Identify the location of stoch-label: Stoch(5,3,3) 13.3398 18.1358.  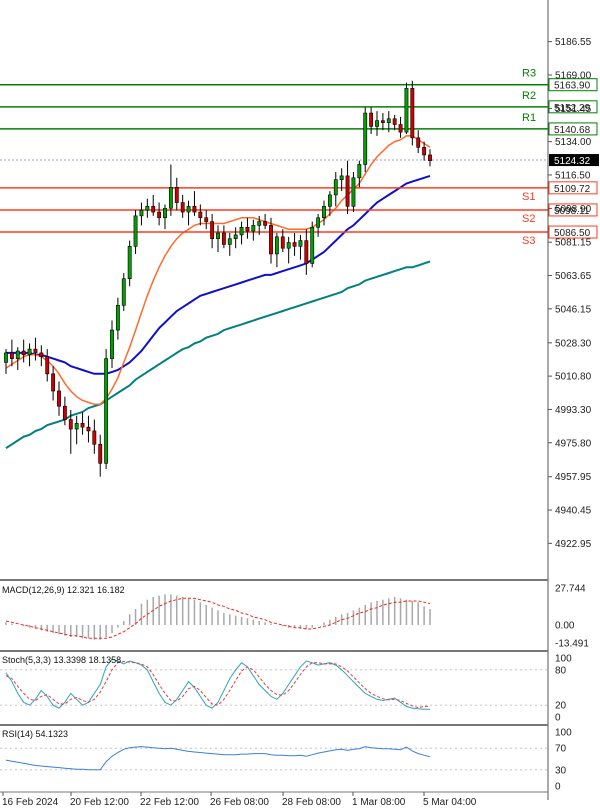
(61, 660).